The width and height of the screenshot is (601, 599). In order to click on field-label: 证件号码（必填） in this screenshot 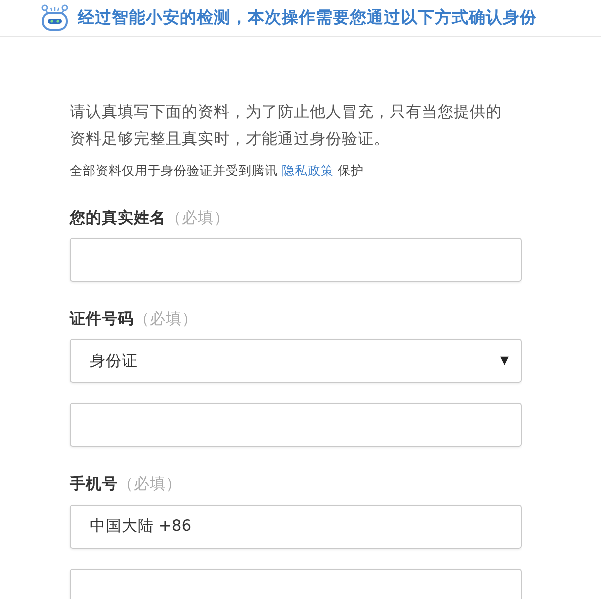, I will do `click(134, 319)`.